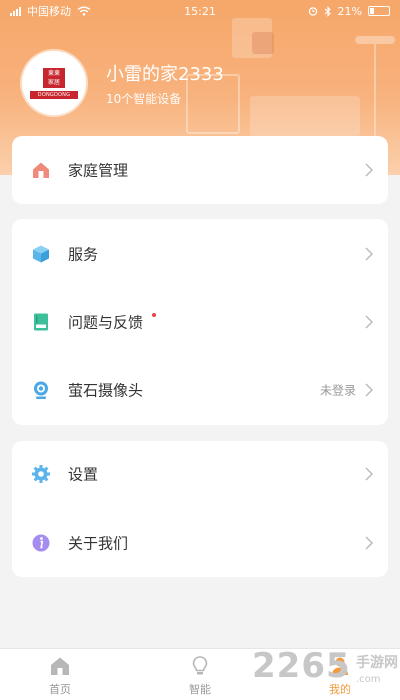 The width and height of the screenshot is (400, 700). What do you see at coordinates (305, 116) in the screenshot?
I see `decor-sofa` at bounding box center [305, 116].